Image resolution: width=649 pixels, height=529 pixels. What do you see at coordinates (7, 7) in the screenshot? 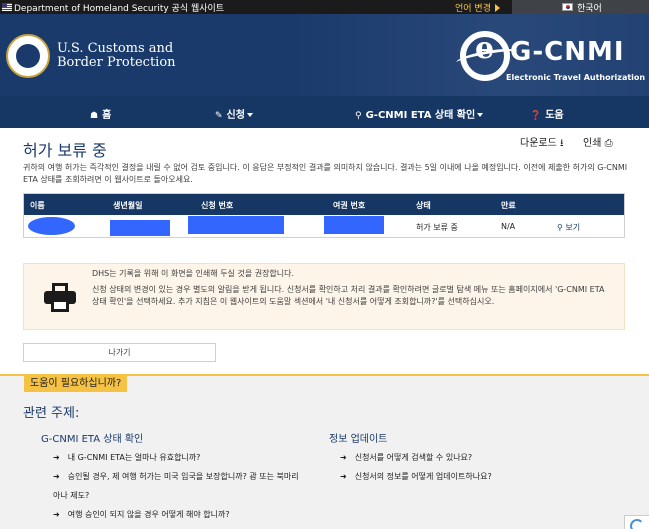
I see `us-flag-icon` at bounding box center [7, 7].